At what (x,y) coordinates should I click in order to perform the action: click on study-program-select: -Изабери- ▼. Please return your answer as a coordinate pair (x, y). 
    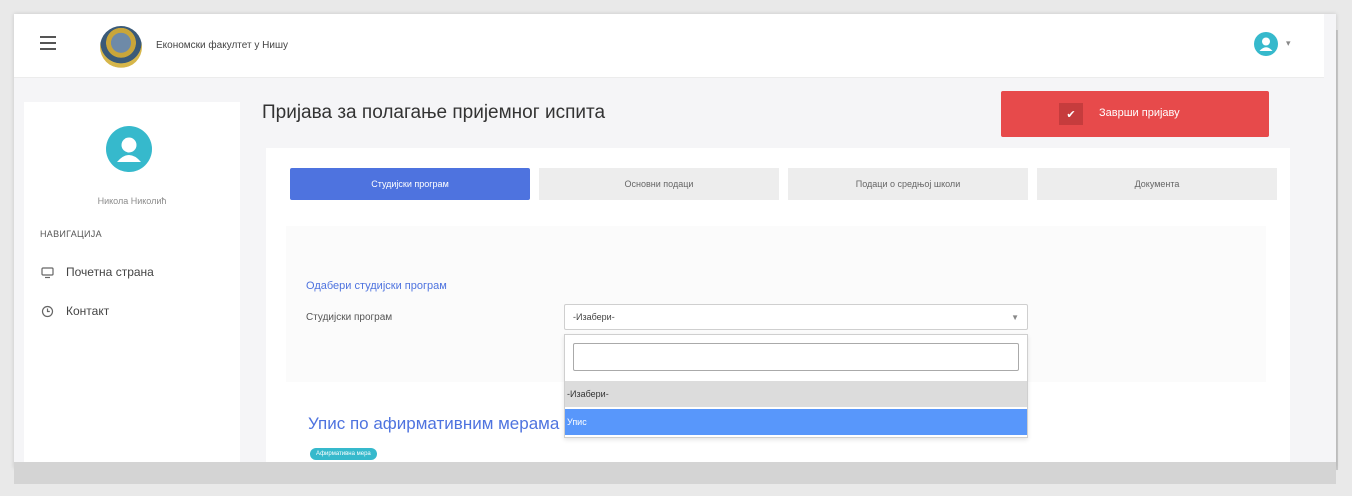
    Looking at the image, I should click on (796, 317).